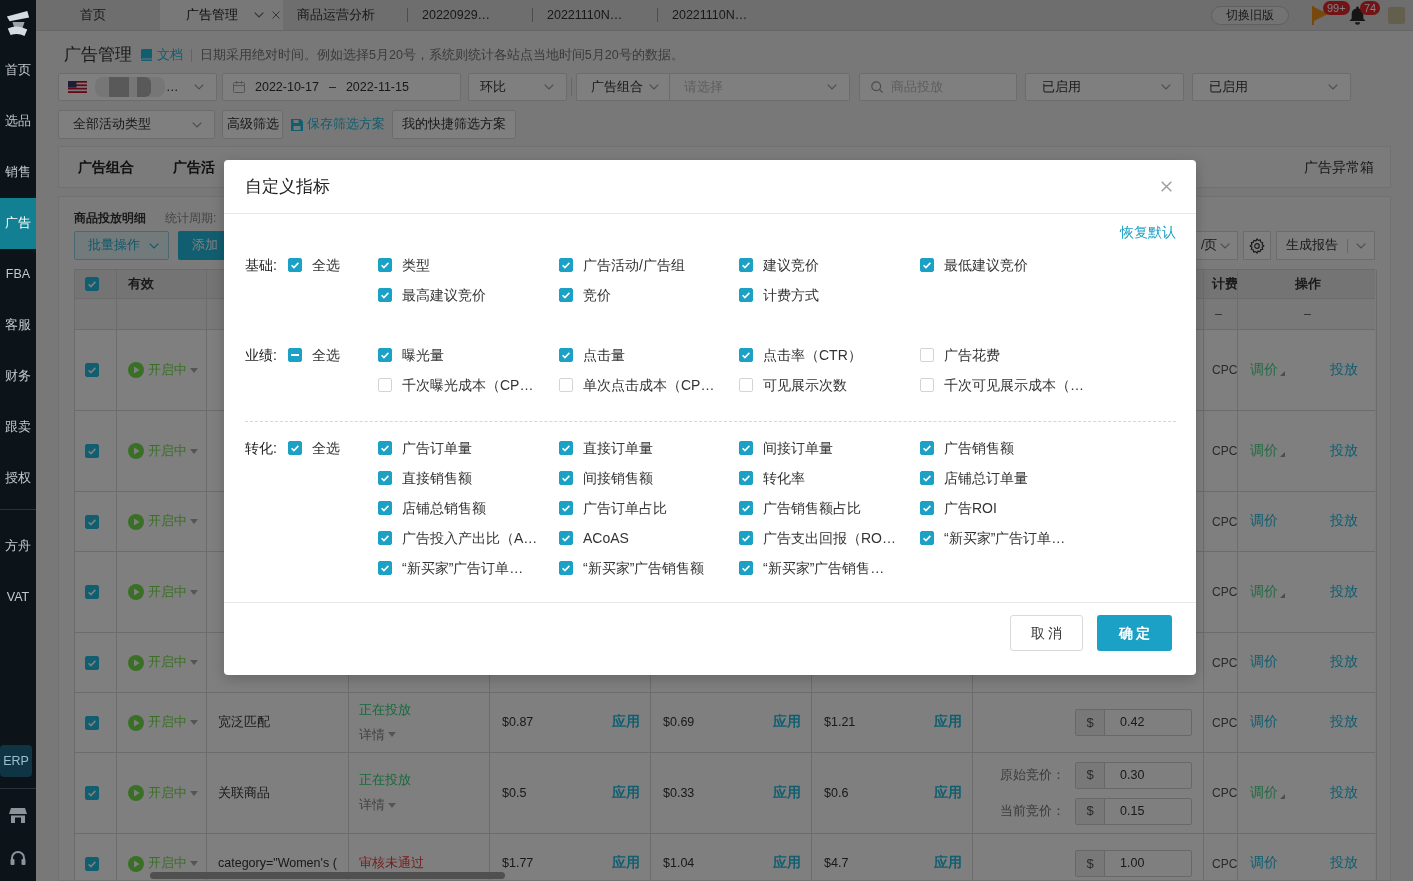 The width and height of the screenshot is (1413, 881). What do you see at coordinates (606, 448) in the screenshot?
I see `metric-option: 直接订单量` at bounding box center [606, 448].